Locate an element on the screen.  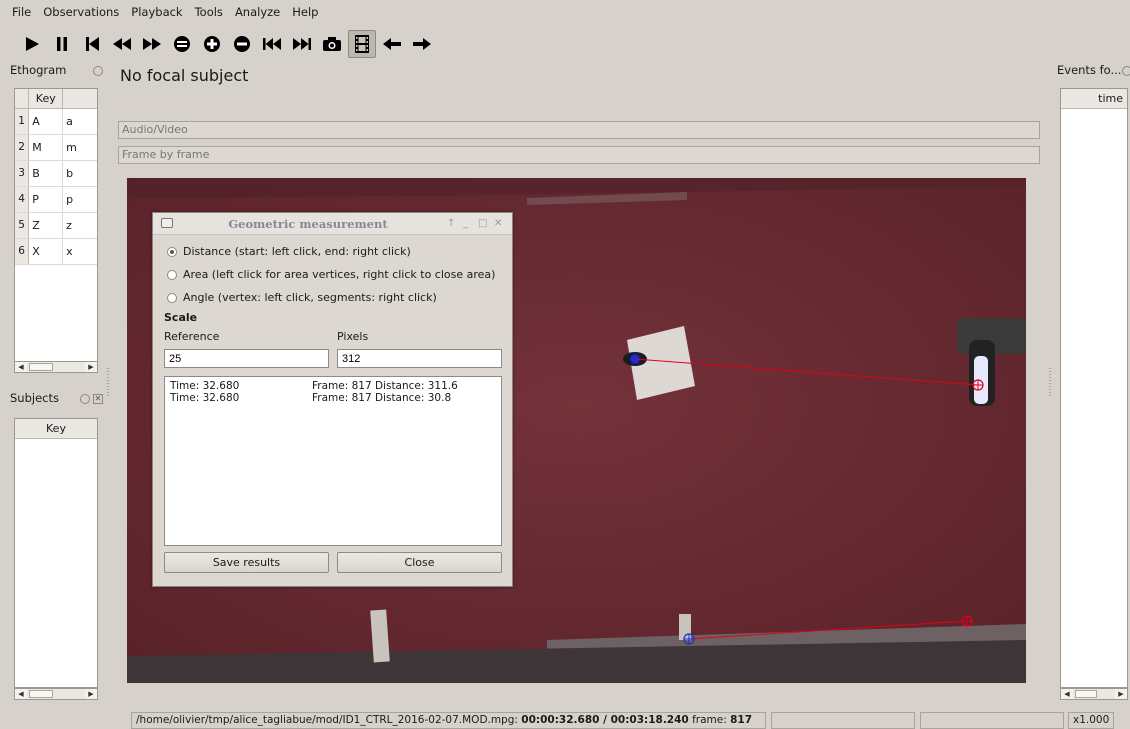
events-horizontal-scrollbar: ◀ ▶ is located at coordinates (1094, 694).